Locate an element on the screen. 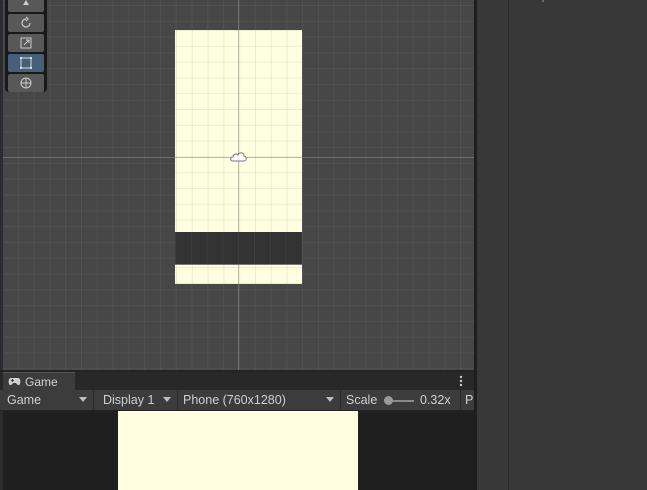 The height and width of the screenshot is (490, 647). play-focused-dropdown: P is located at coordinates (467, 400).